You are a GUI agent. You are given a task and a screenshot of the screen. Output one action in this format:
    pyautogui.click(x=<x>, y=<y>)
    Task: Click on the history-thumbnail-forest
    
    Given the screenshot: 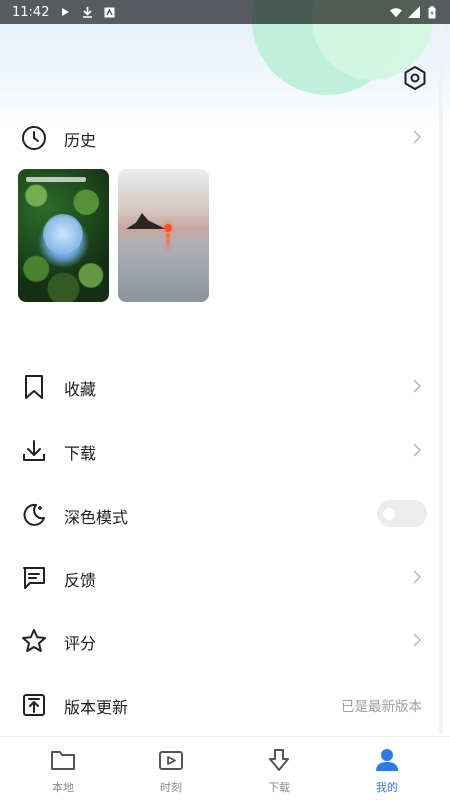 What is the action you would take?
    pyautogui.click(x=63, y=235)
    